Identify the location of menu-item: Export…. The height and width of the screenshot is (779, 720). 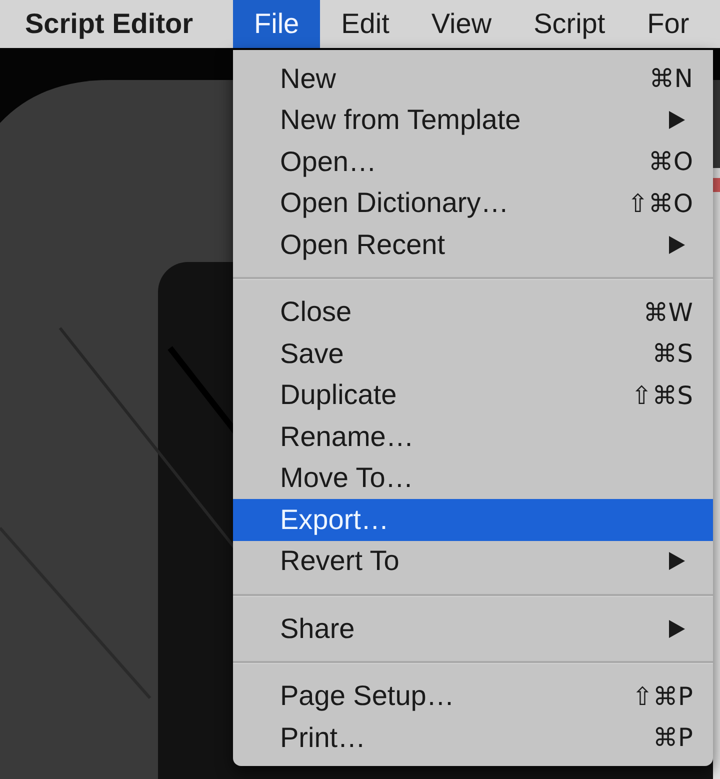
(473, 519).